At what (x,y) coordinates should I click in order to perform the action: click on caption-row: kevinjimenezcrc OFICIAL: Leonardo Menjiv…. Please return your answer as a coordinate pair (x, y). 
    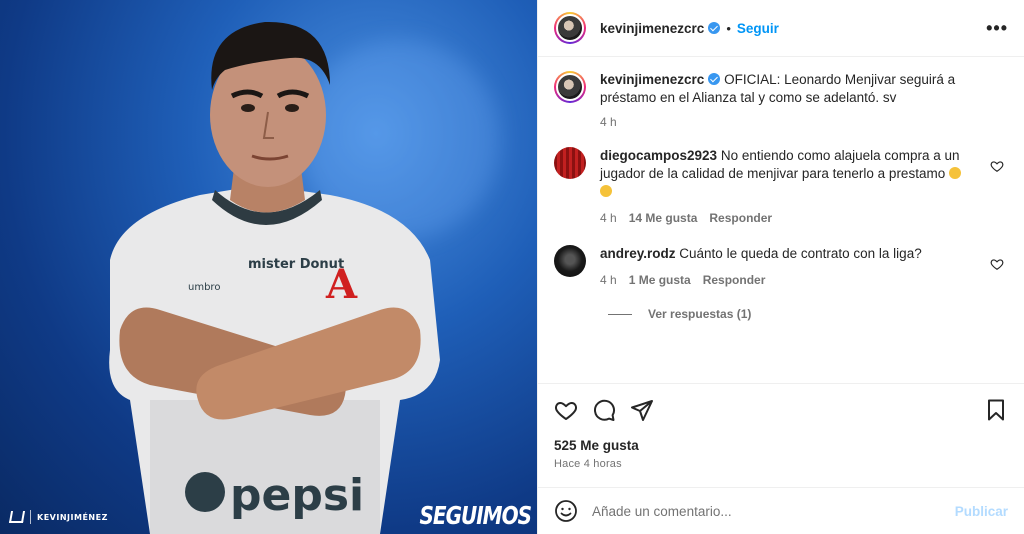
    Looking at the image, I should click on (781, 101).